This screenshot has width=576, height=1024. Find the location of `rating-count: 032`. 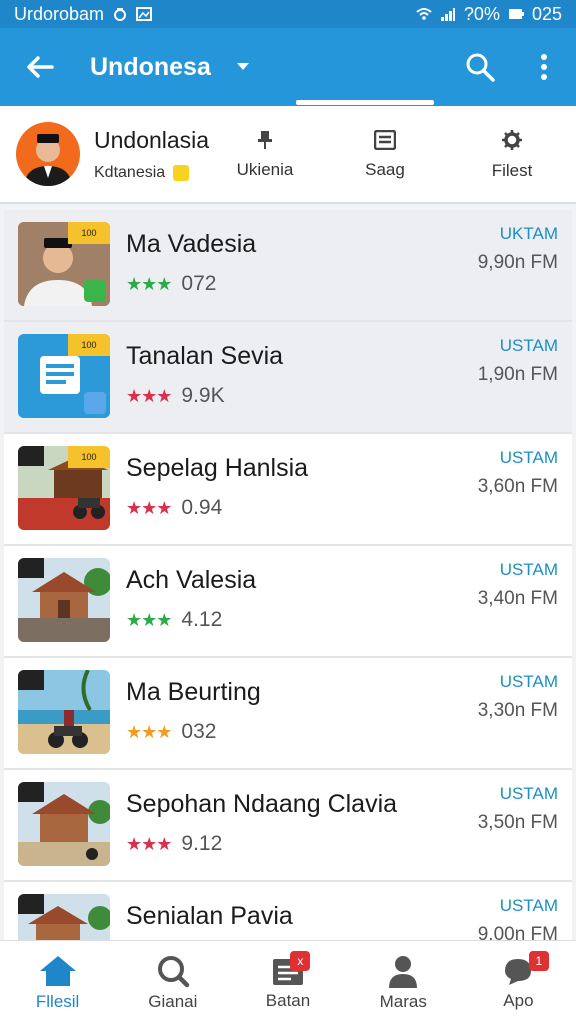

rating-count: 032 is located at coordinates (199, 731).